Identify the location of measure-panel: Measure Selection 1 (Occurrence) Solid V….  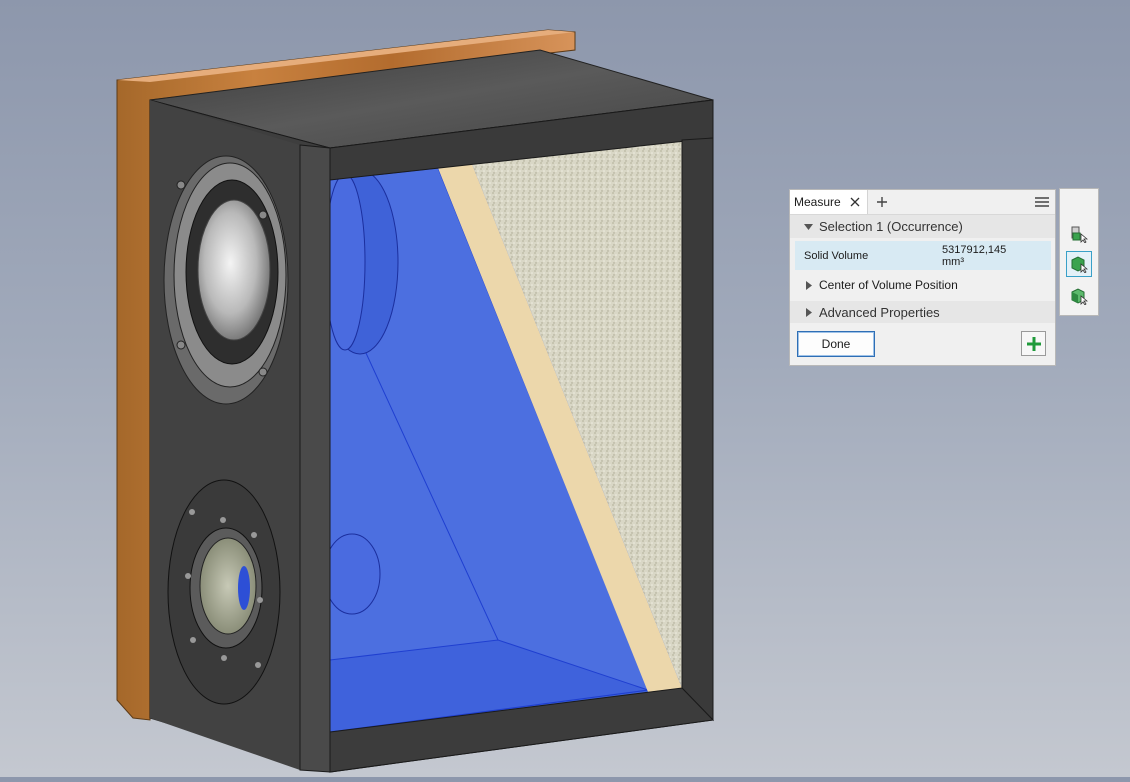
(922, 277).